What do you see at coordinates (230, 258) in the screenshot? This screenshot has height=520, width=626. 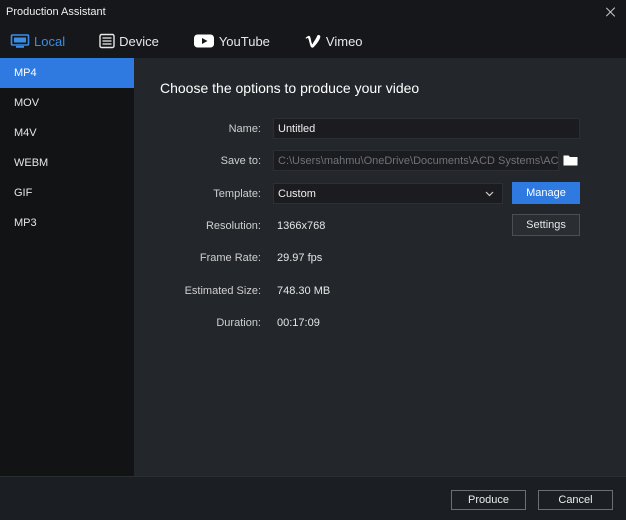 I see `frame-rate-label: Frame Rate:` at bounding box center [230, 258].